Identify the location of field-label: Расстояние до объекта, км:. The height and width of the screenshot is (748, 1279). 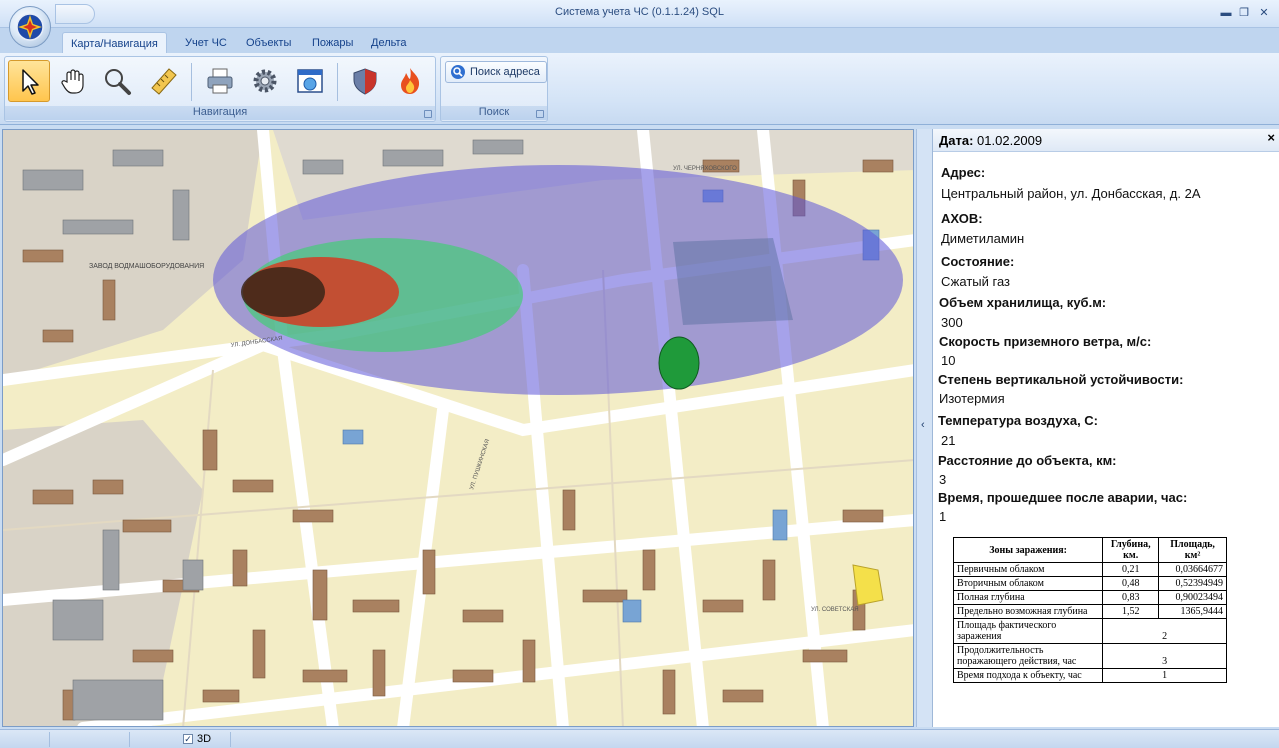
(1027, 460).